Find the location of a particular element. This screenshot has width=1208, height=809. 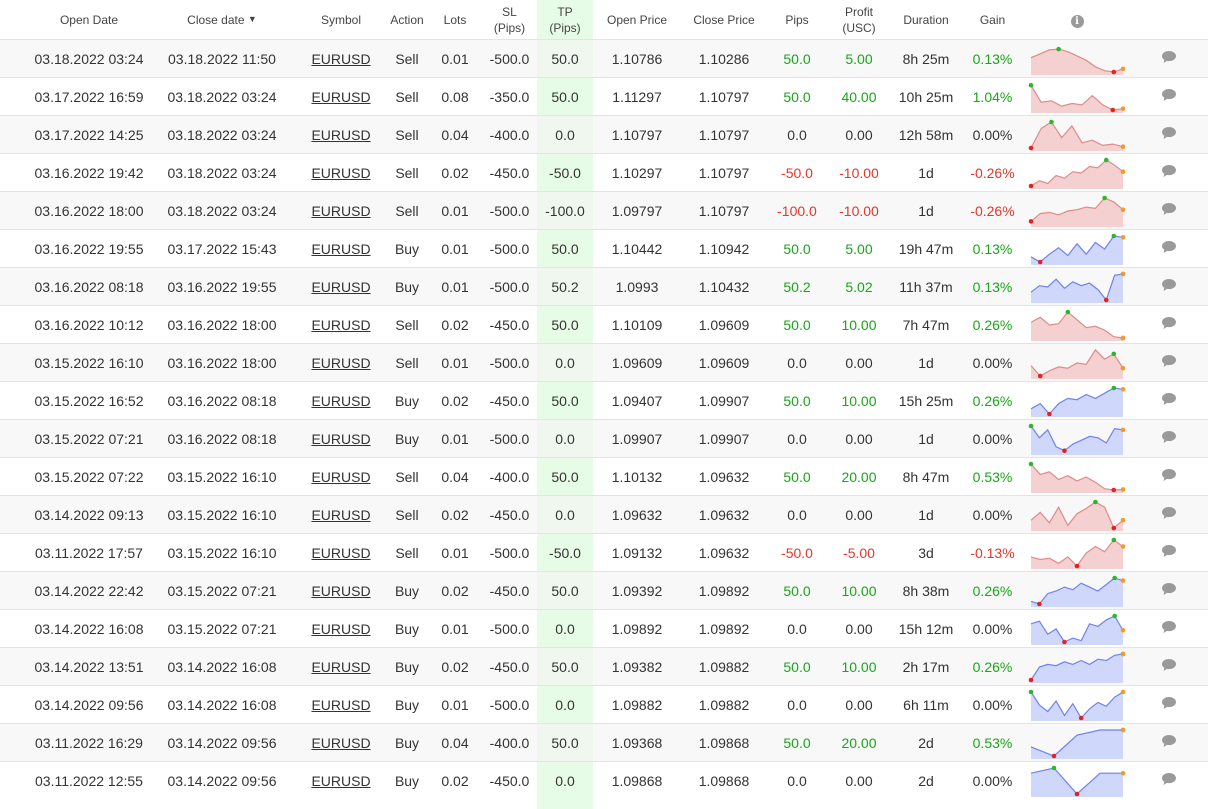

header-pips: Pips is located at coordinates (797, 20).